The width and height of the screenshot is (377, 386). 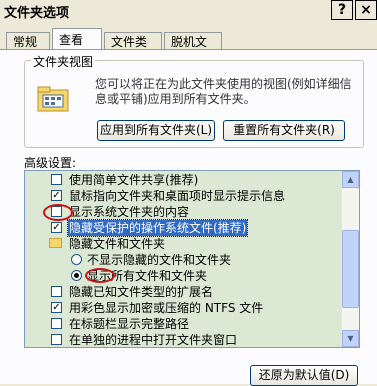 What do you see at coordinates (37, 13) in the screenshot?
I see `window-title: 文件夹选项` at bounding box center [37, 13].